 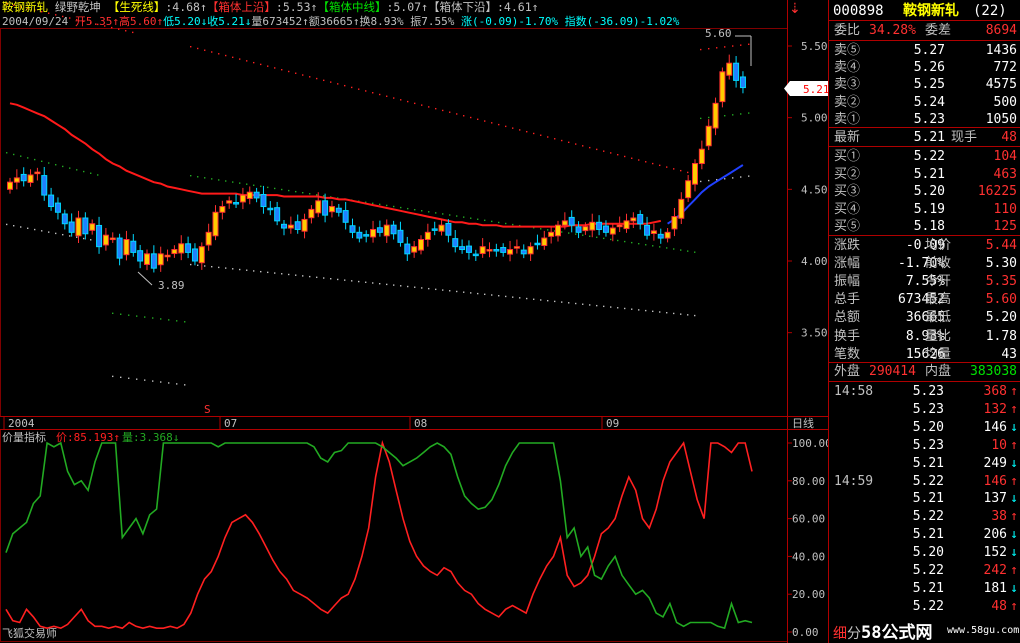 I want to click on header-segment: 涨(-0.09)-1.70%, so click(x=506, y=21).